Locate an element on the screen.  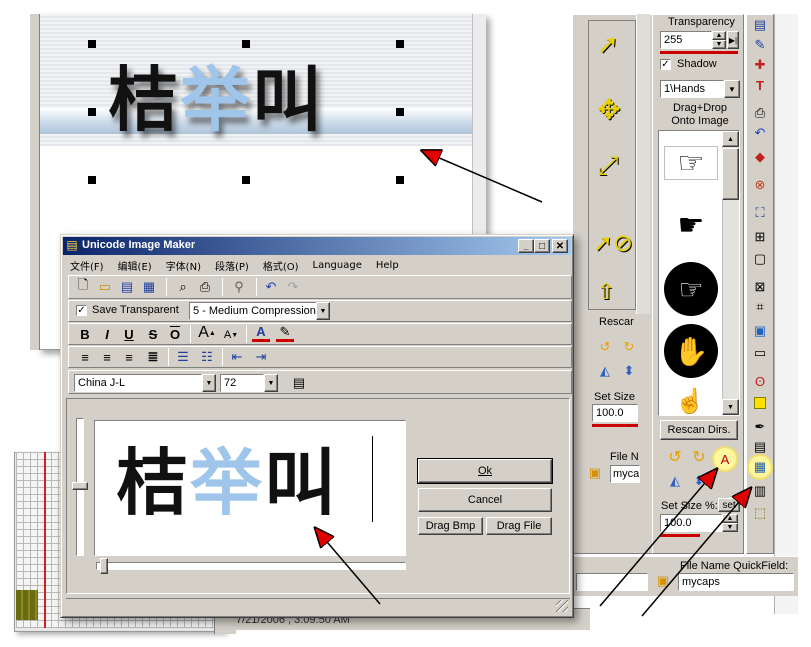
arrow-to-background-preview is located at coordinates (483, 177).